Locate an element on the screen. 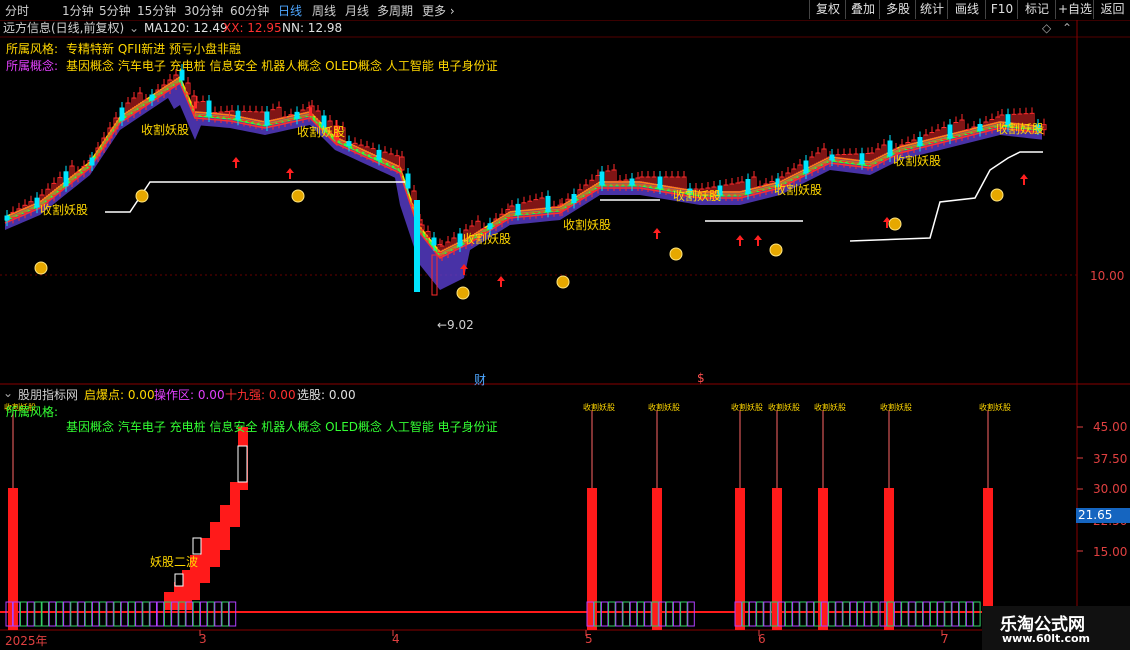 The image size is (1130, 650). qbd-value: 启爆点: 0.00 is located at coordinates (119, 395).